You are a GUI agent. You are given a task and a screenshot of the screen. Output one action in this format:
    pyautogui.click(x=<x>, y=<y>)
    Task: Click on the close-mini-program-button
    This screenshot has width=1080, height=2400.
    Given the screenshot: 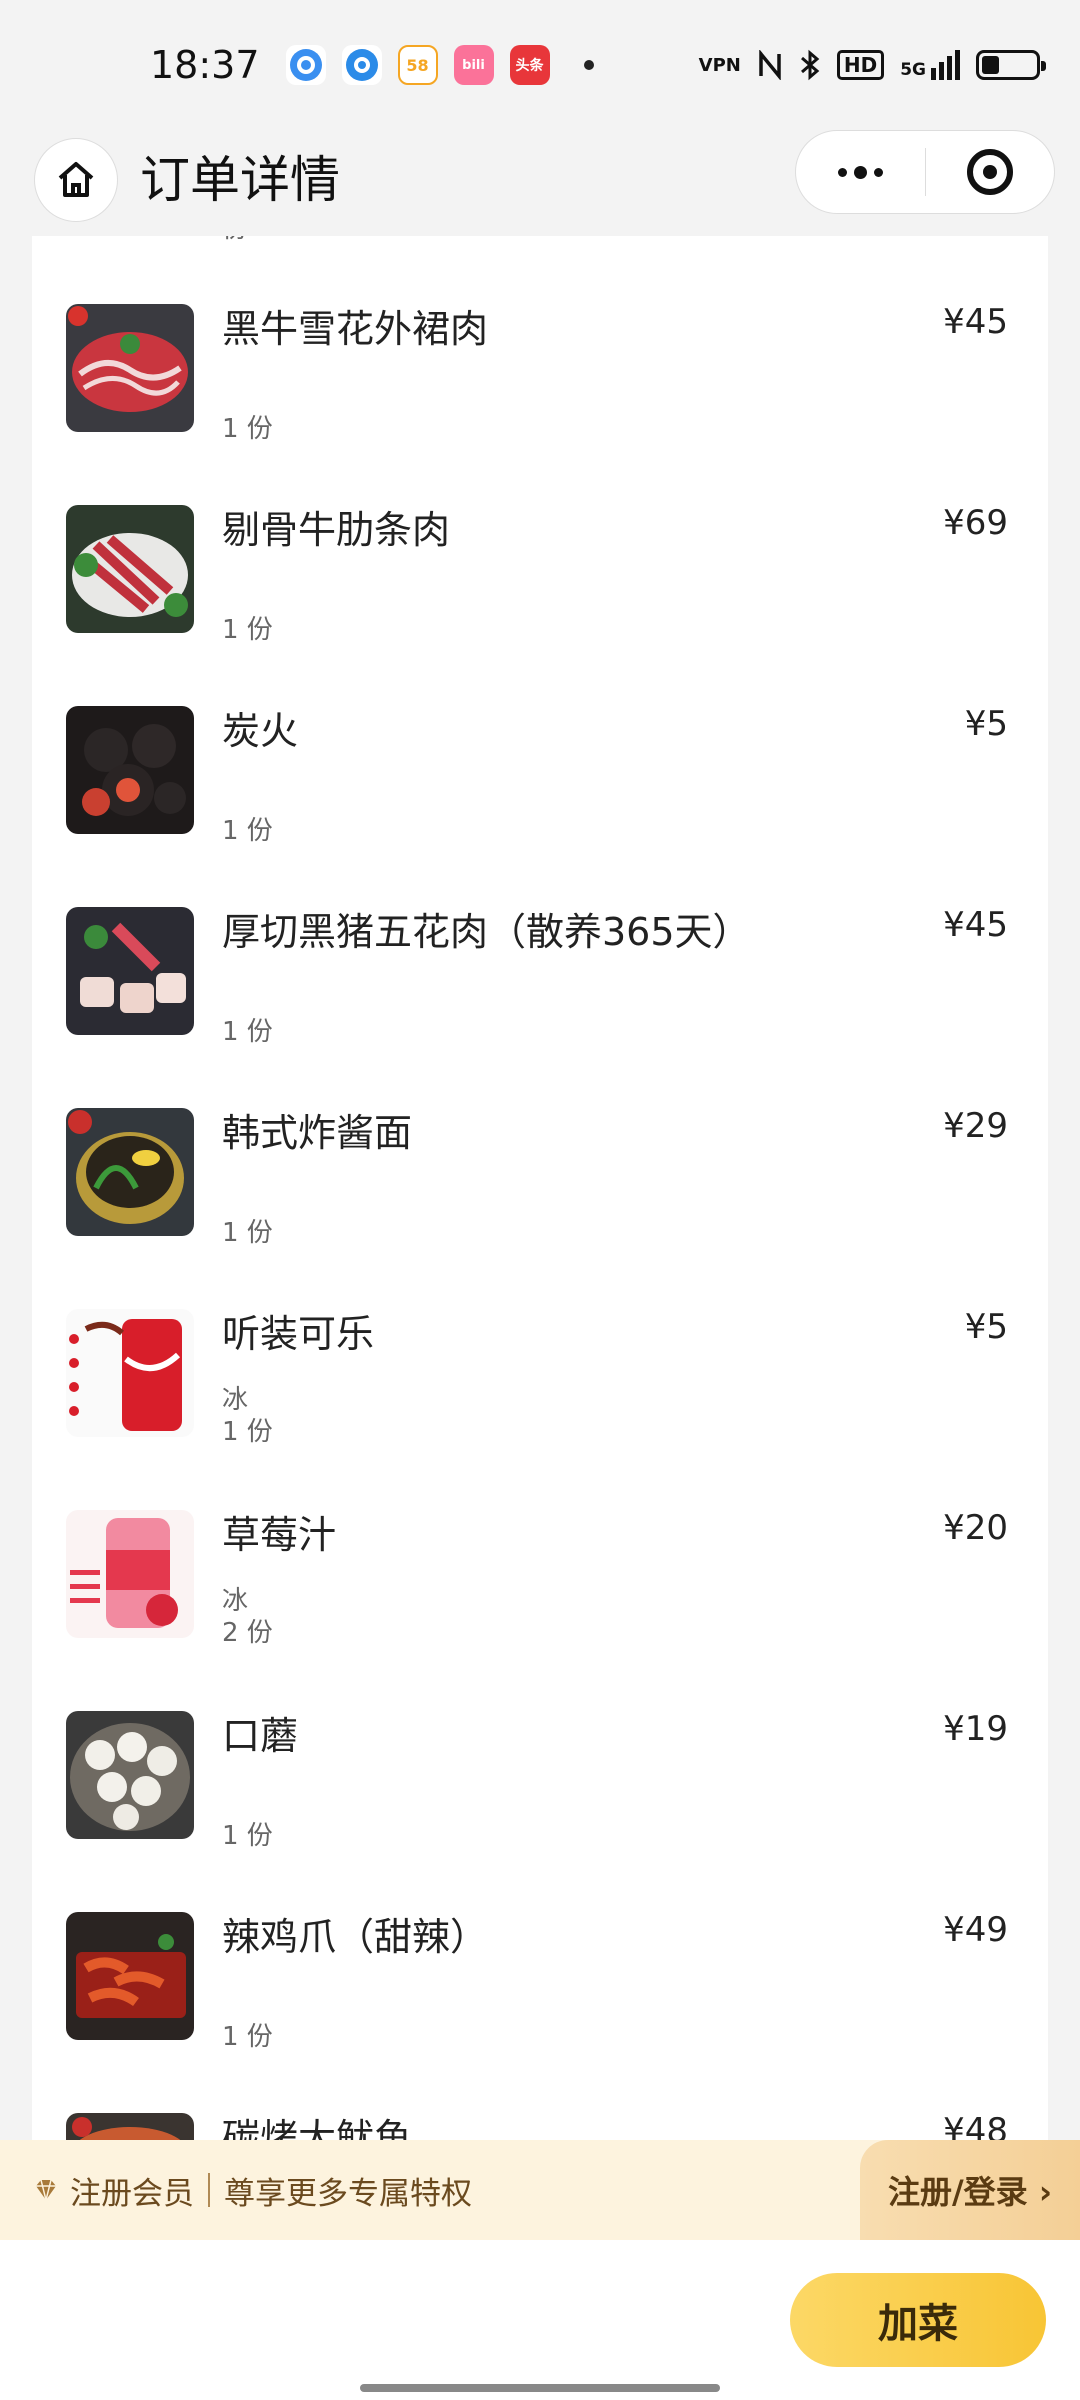 What is the action you would take?
    pyautogui.click(x=990, y=172)
    